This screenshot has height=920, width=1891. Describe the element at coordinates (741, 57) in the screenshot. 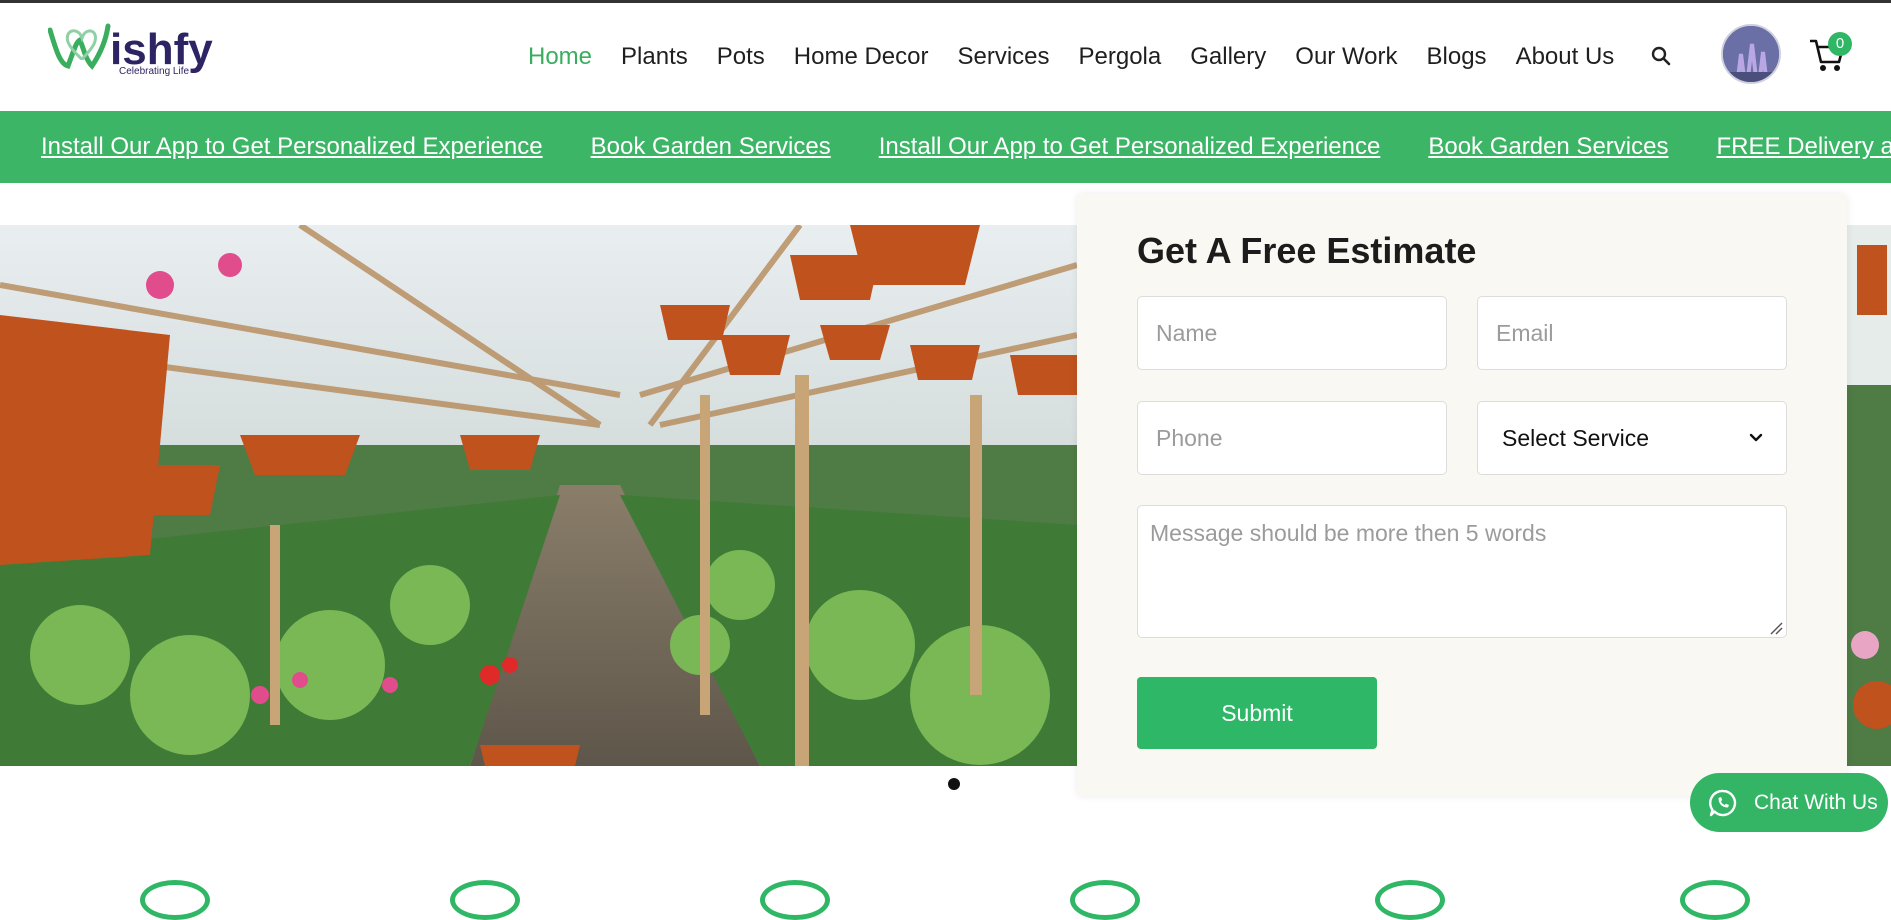

I see `nav-pots: Pots` at that location.